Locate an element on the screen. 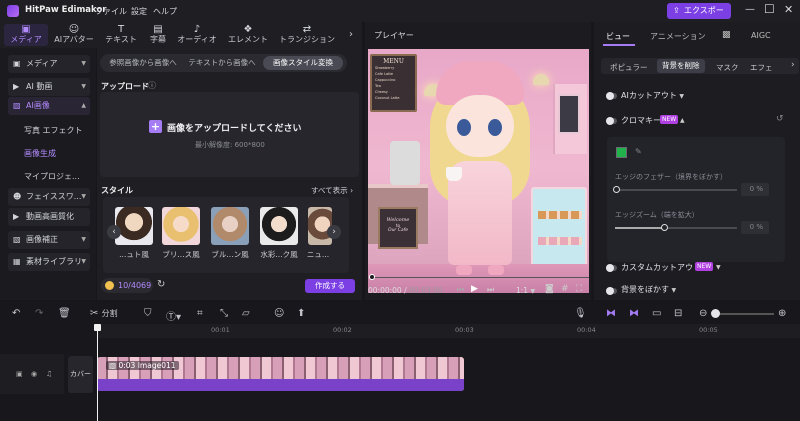 Image resolution: width=800 pixels, height=421 pixels. tab-style-transfer: 画像スタイル変換 is located at coordinates (303, 63).